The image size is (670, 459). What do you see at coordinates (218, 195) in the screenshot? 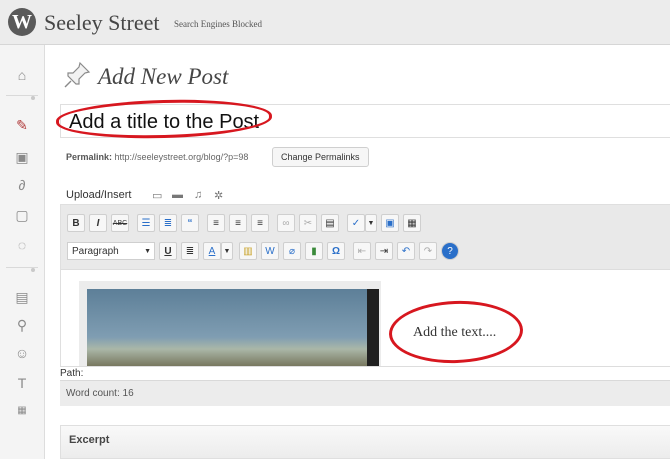
I see `add-media-icon: ✲` at bounding box center [218, 195].